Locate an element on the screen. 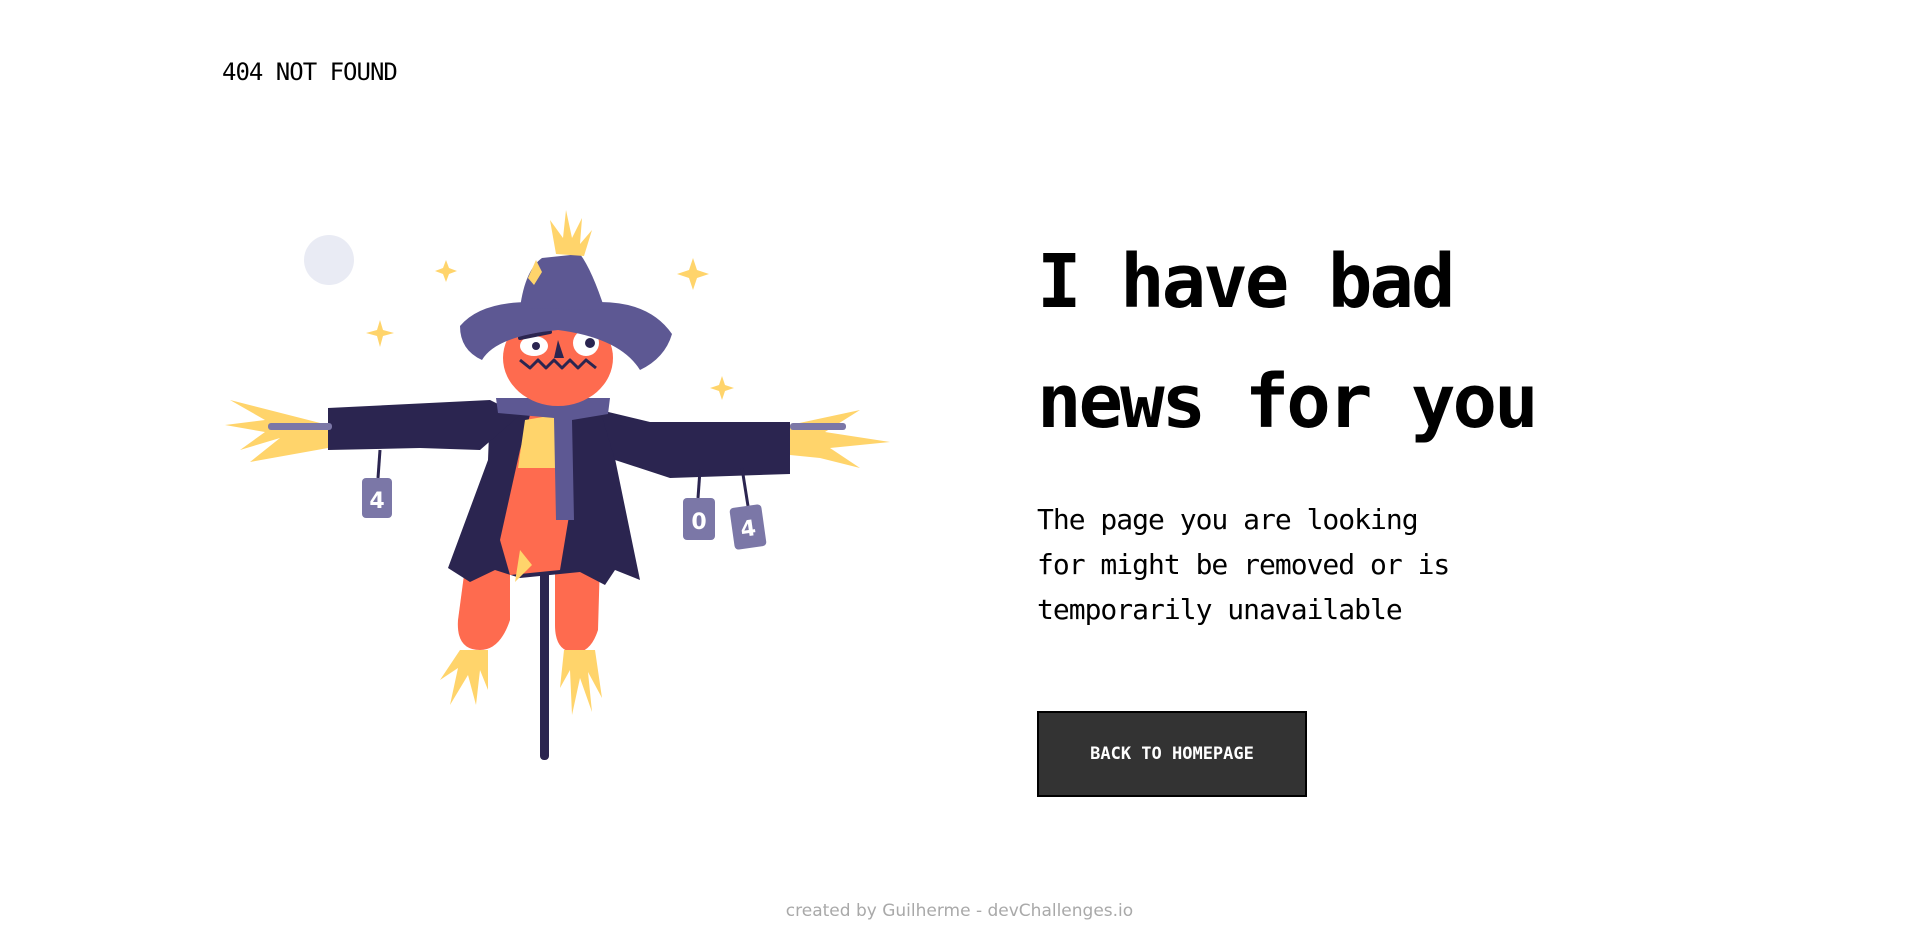 This screenshot has height=938, width=1919. site-logo: 404 NOT FOUND is located at coordinates (310, 72).